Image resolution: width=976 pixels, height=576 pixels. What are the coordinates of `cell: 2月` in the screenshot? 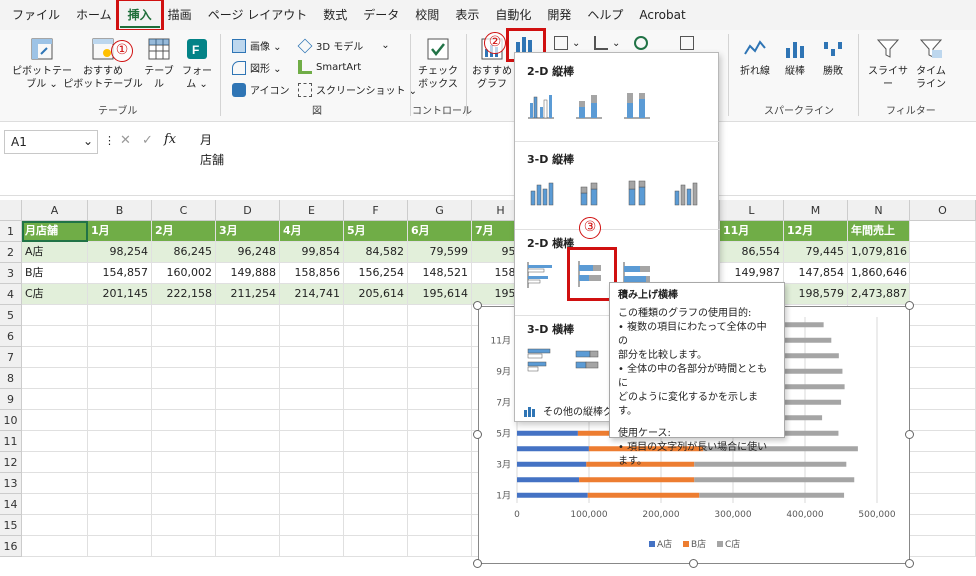 It's located at (184, 231).